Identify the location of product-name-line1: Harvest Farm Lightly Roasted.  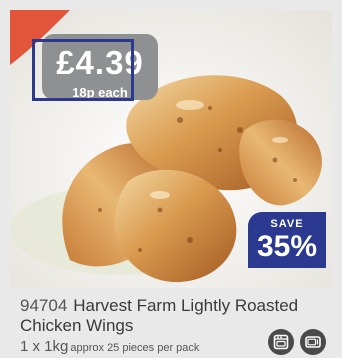
(185, 305).